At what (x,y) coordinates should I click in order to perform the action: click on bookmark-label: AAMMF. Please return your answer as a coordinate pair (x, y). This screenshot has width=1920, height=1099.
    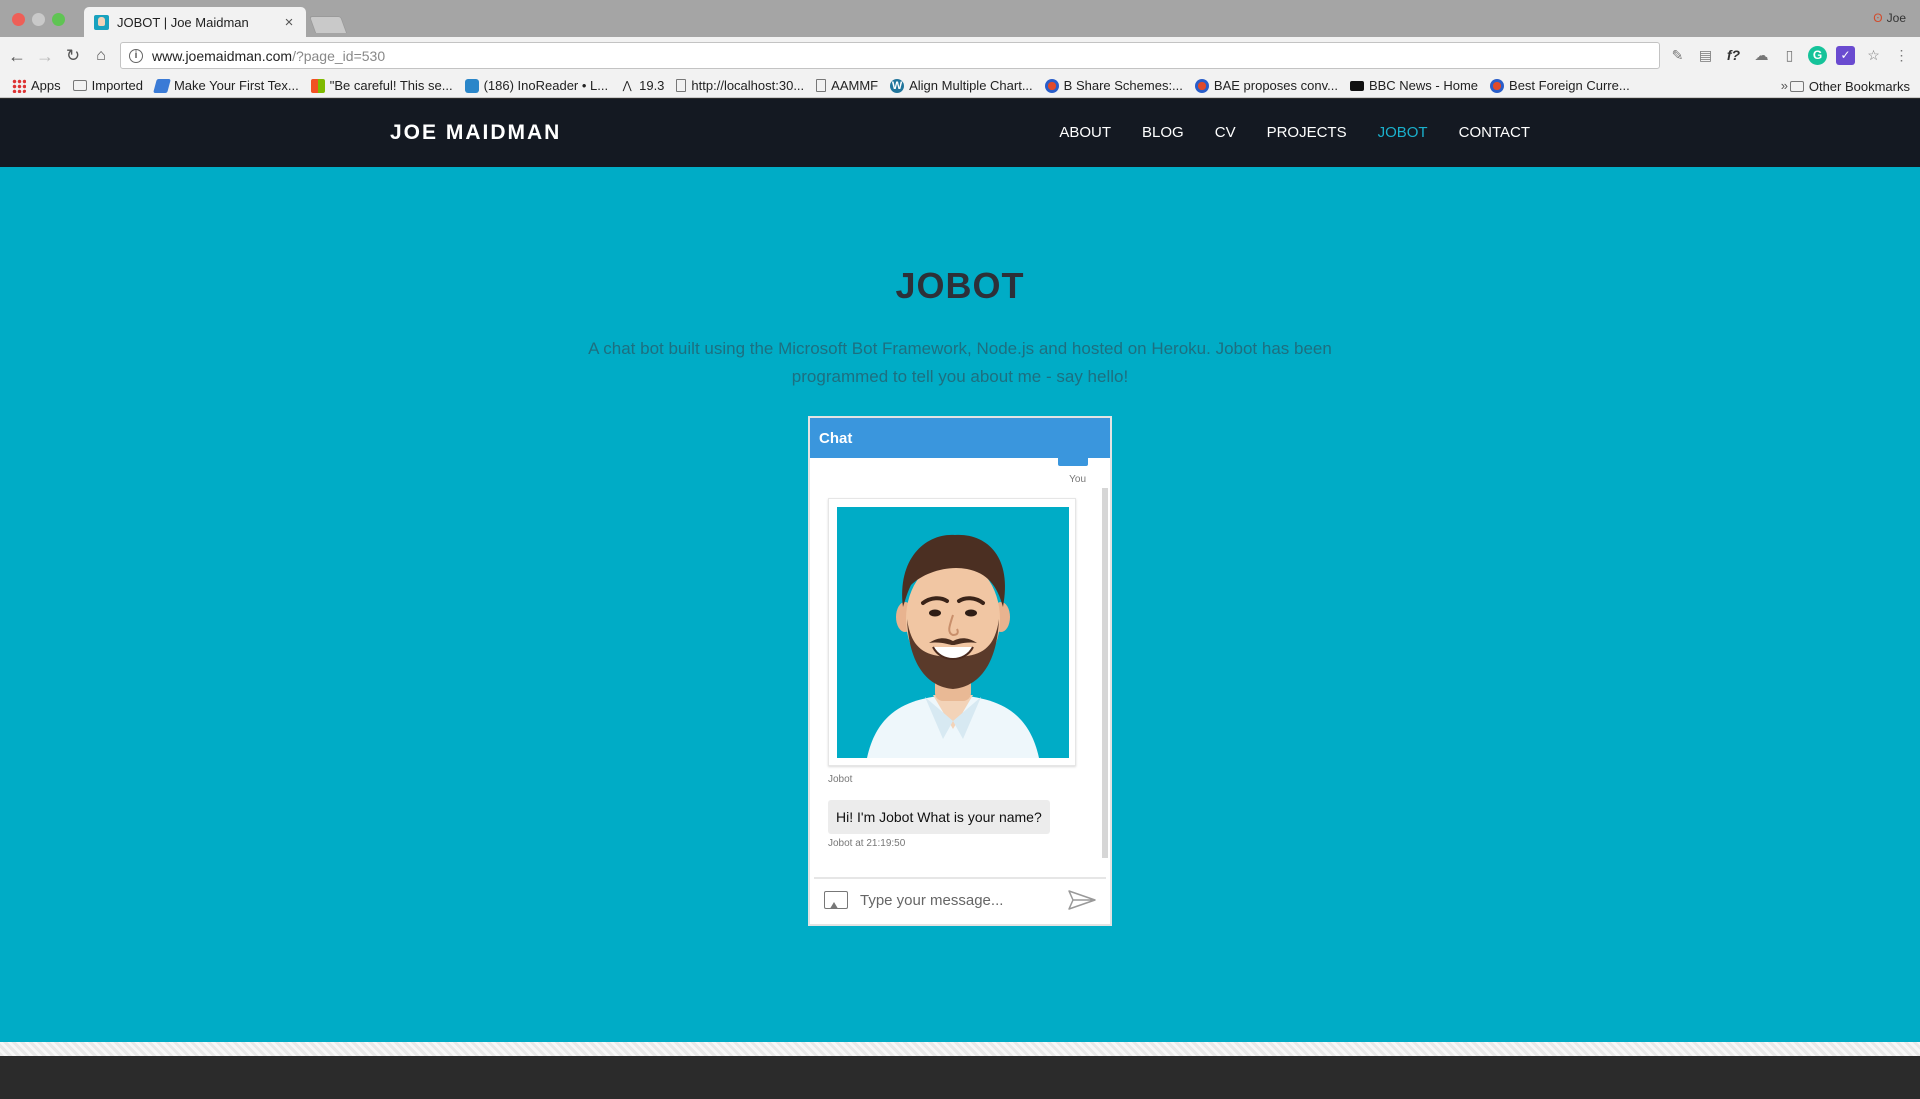
    Looking at the image, I should click on (855, 85).